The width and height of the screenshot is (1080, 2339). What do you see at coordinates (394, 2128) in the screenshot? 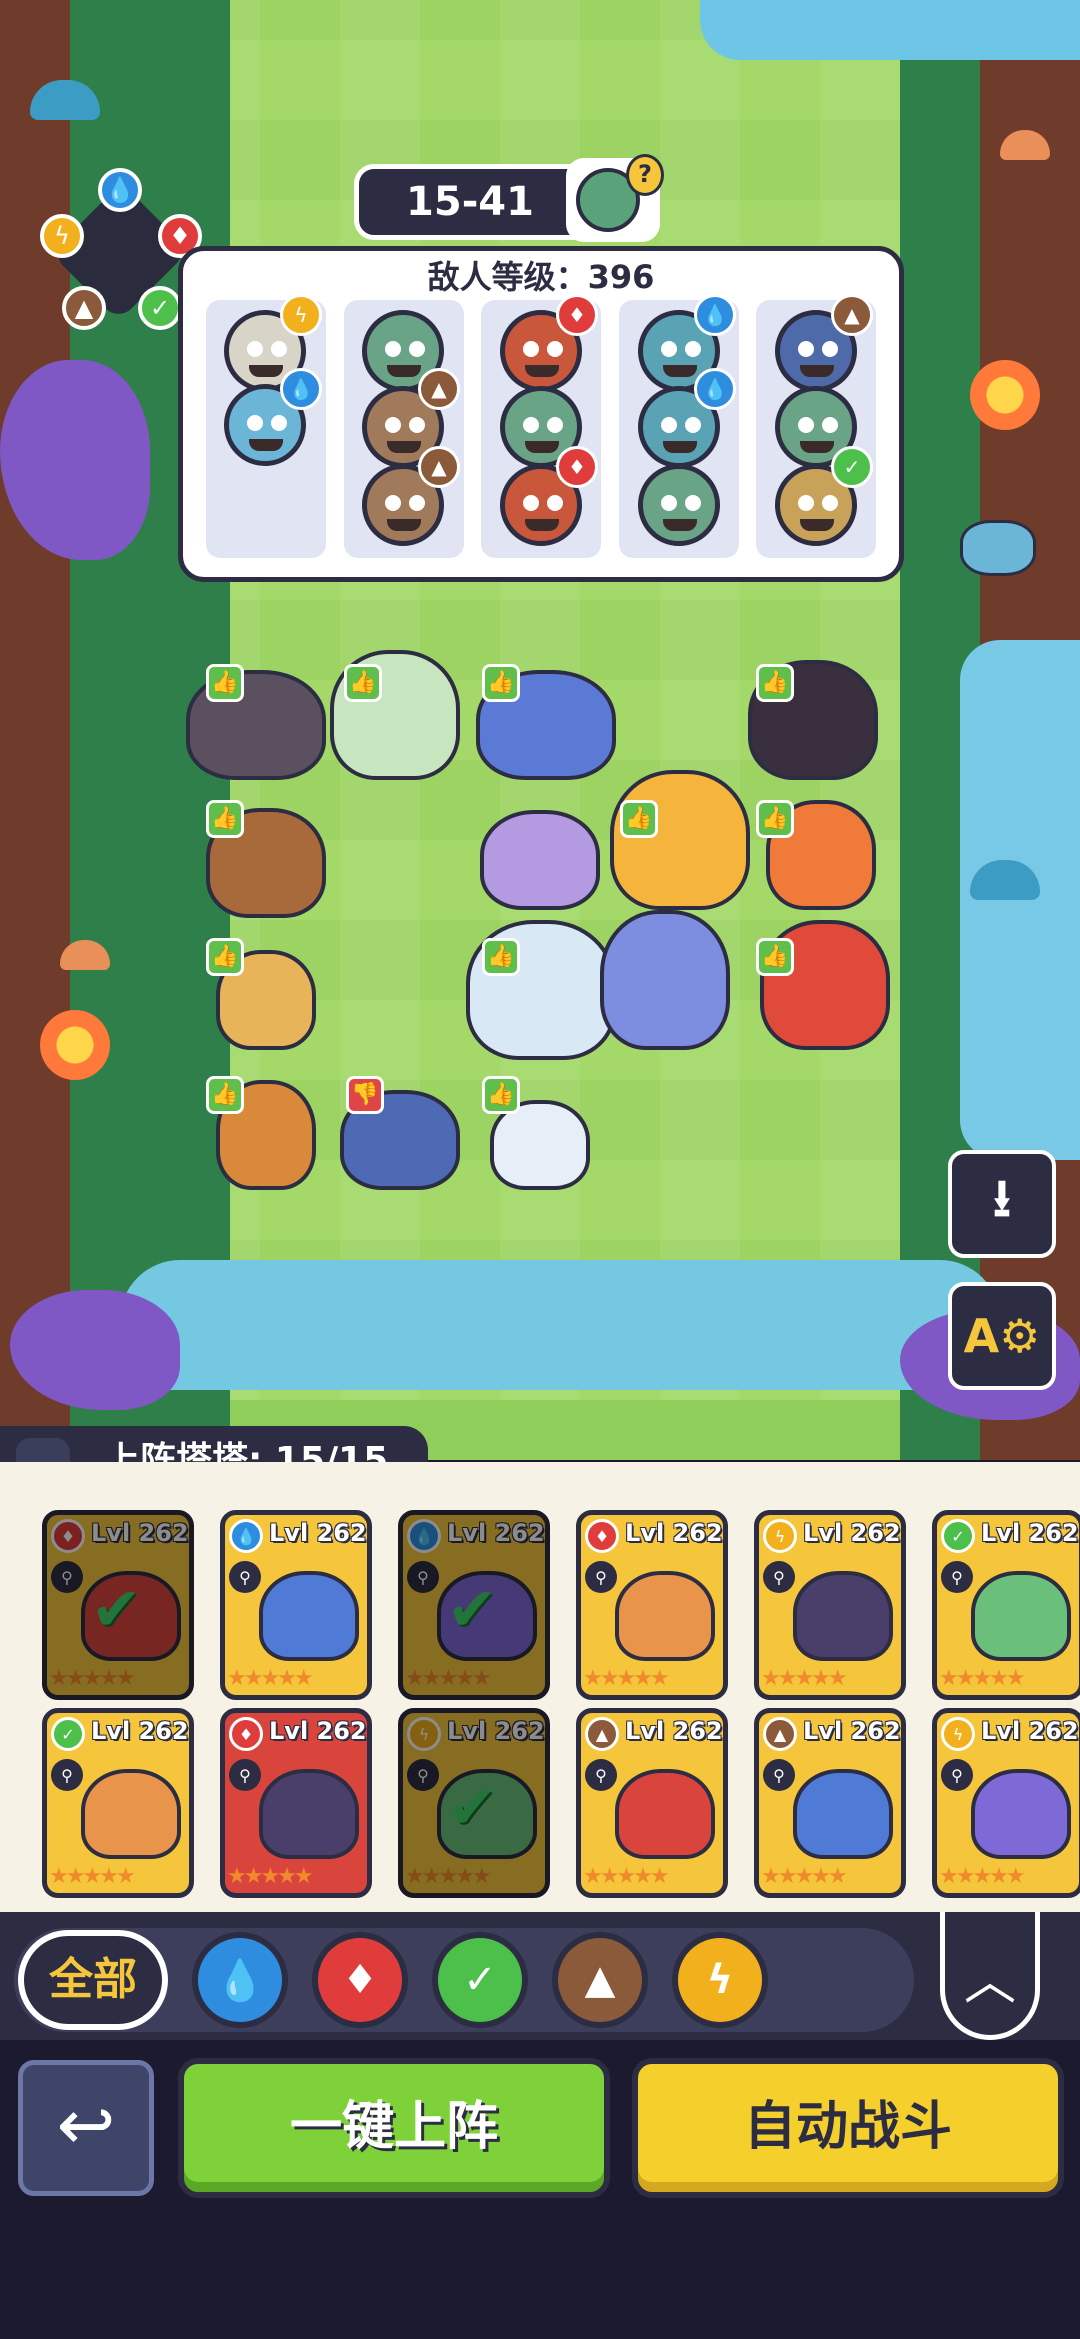
I see `one-click-deploy-button: 一键上阵` at bounding box center [394, 2128].